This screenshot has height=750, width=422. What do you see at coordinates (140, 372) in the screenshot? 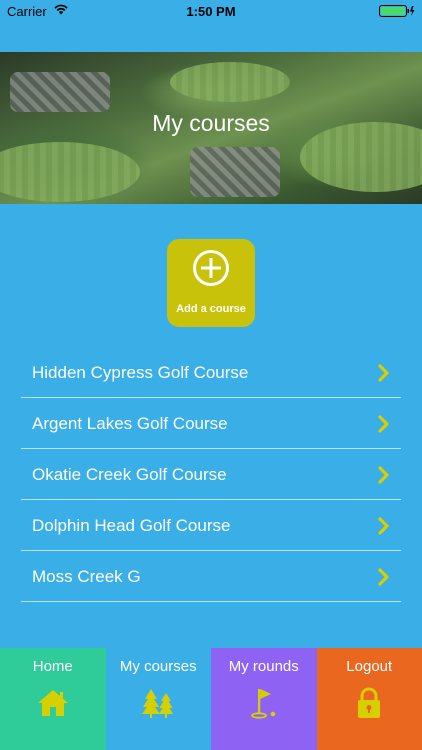
I see `course-name: Hidden Cypress Golf Course` at bounding box center [140, 372].